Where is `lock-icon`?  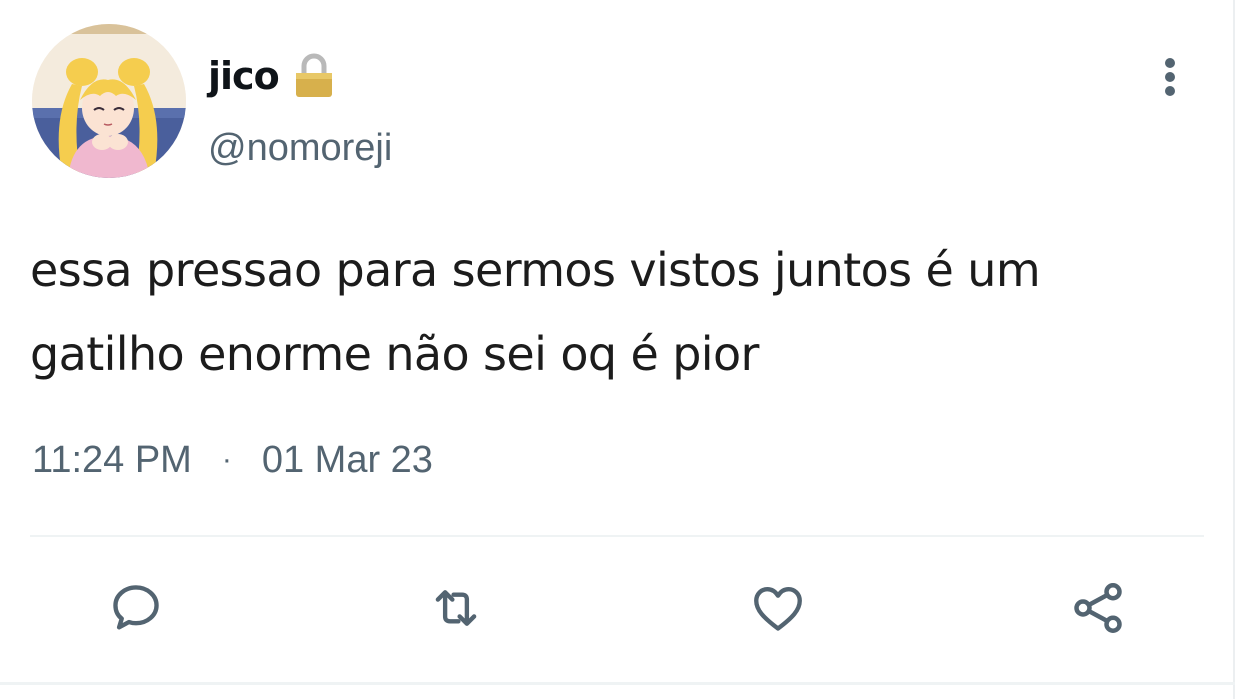 lock-icon is located at coordinates (314, 76).